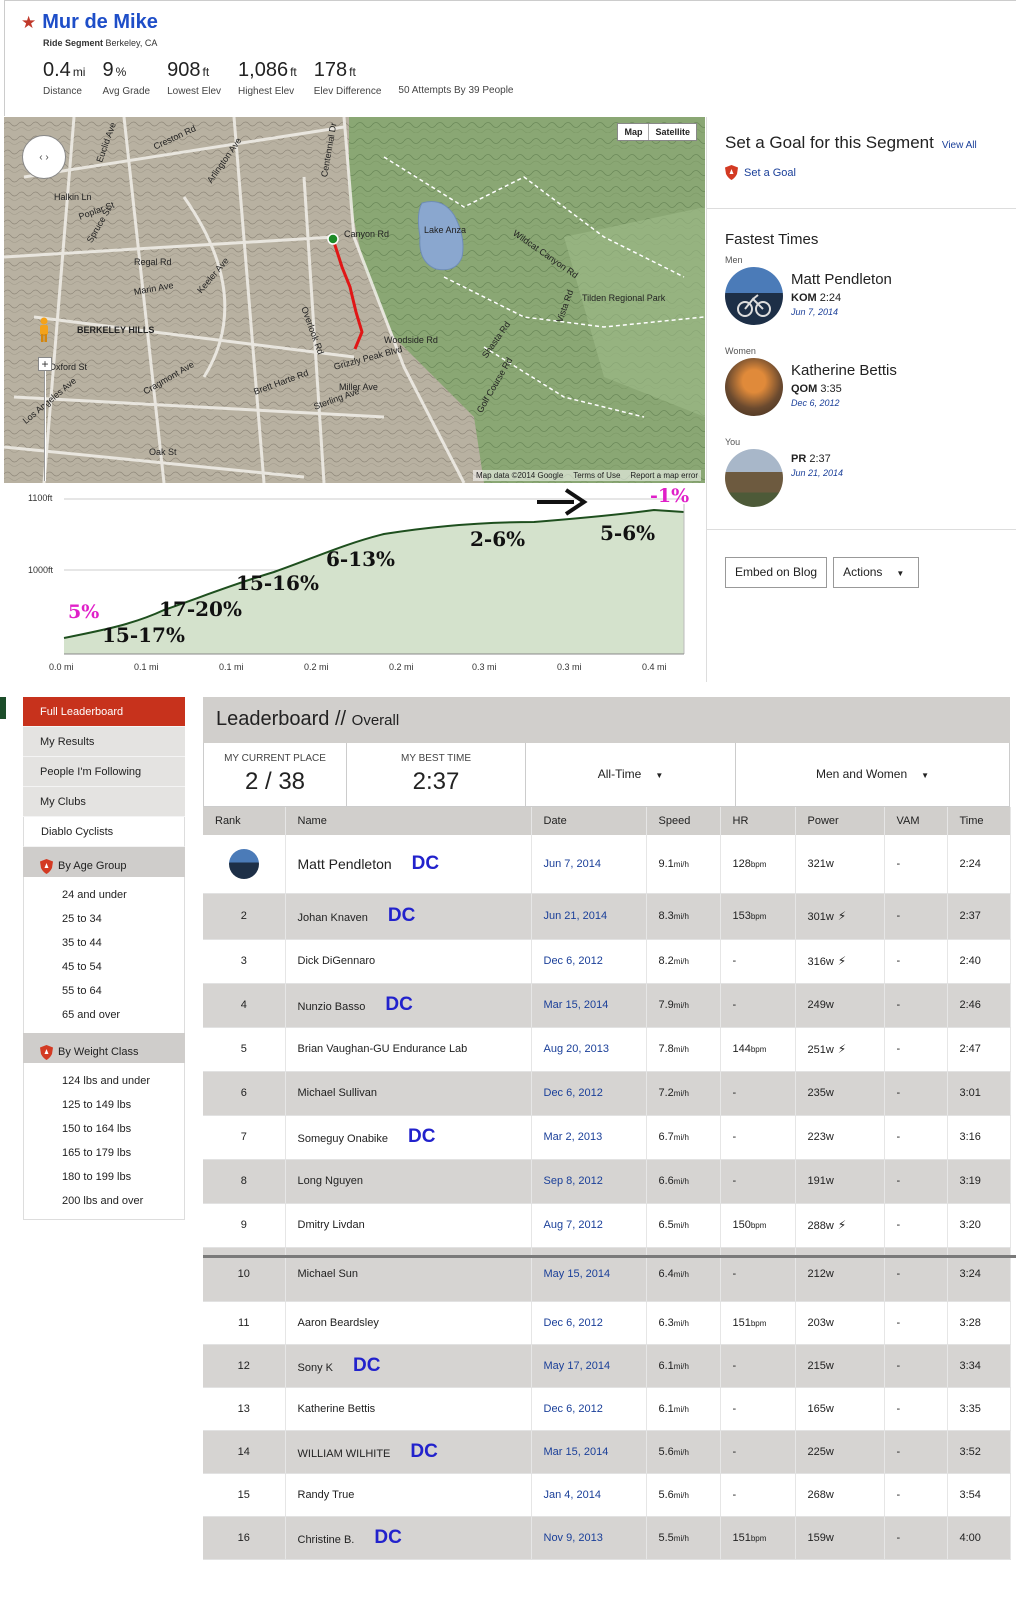 This screenshot has height=1600, width=1016. Describe the element at coordinates (337, 1409) in the screenshot. I see `athlete-name: Katherine Bettis` at that location.